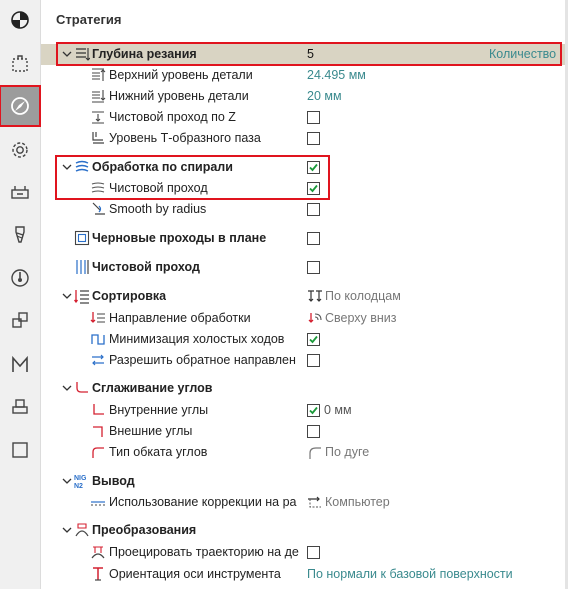  Describe the element at coordinates (89, 19) in the screenshot. I see `panel-title: Стратегия` at that location.